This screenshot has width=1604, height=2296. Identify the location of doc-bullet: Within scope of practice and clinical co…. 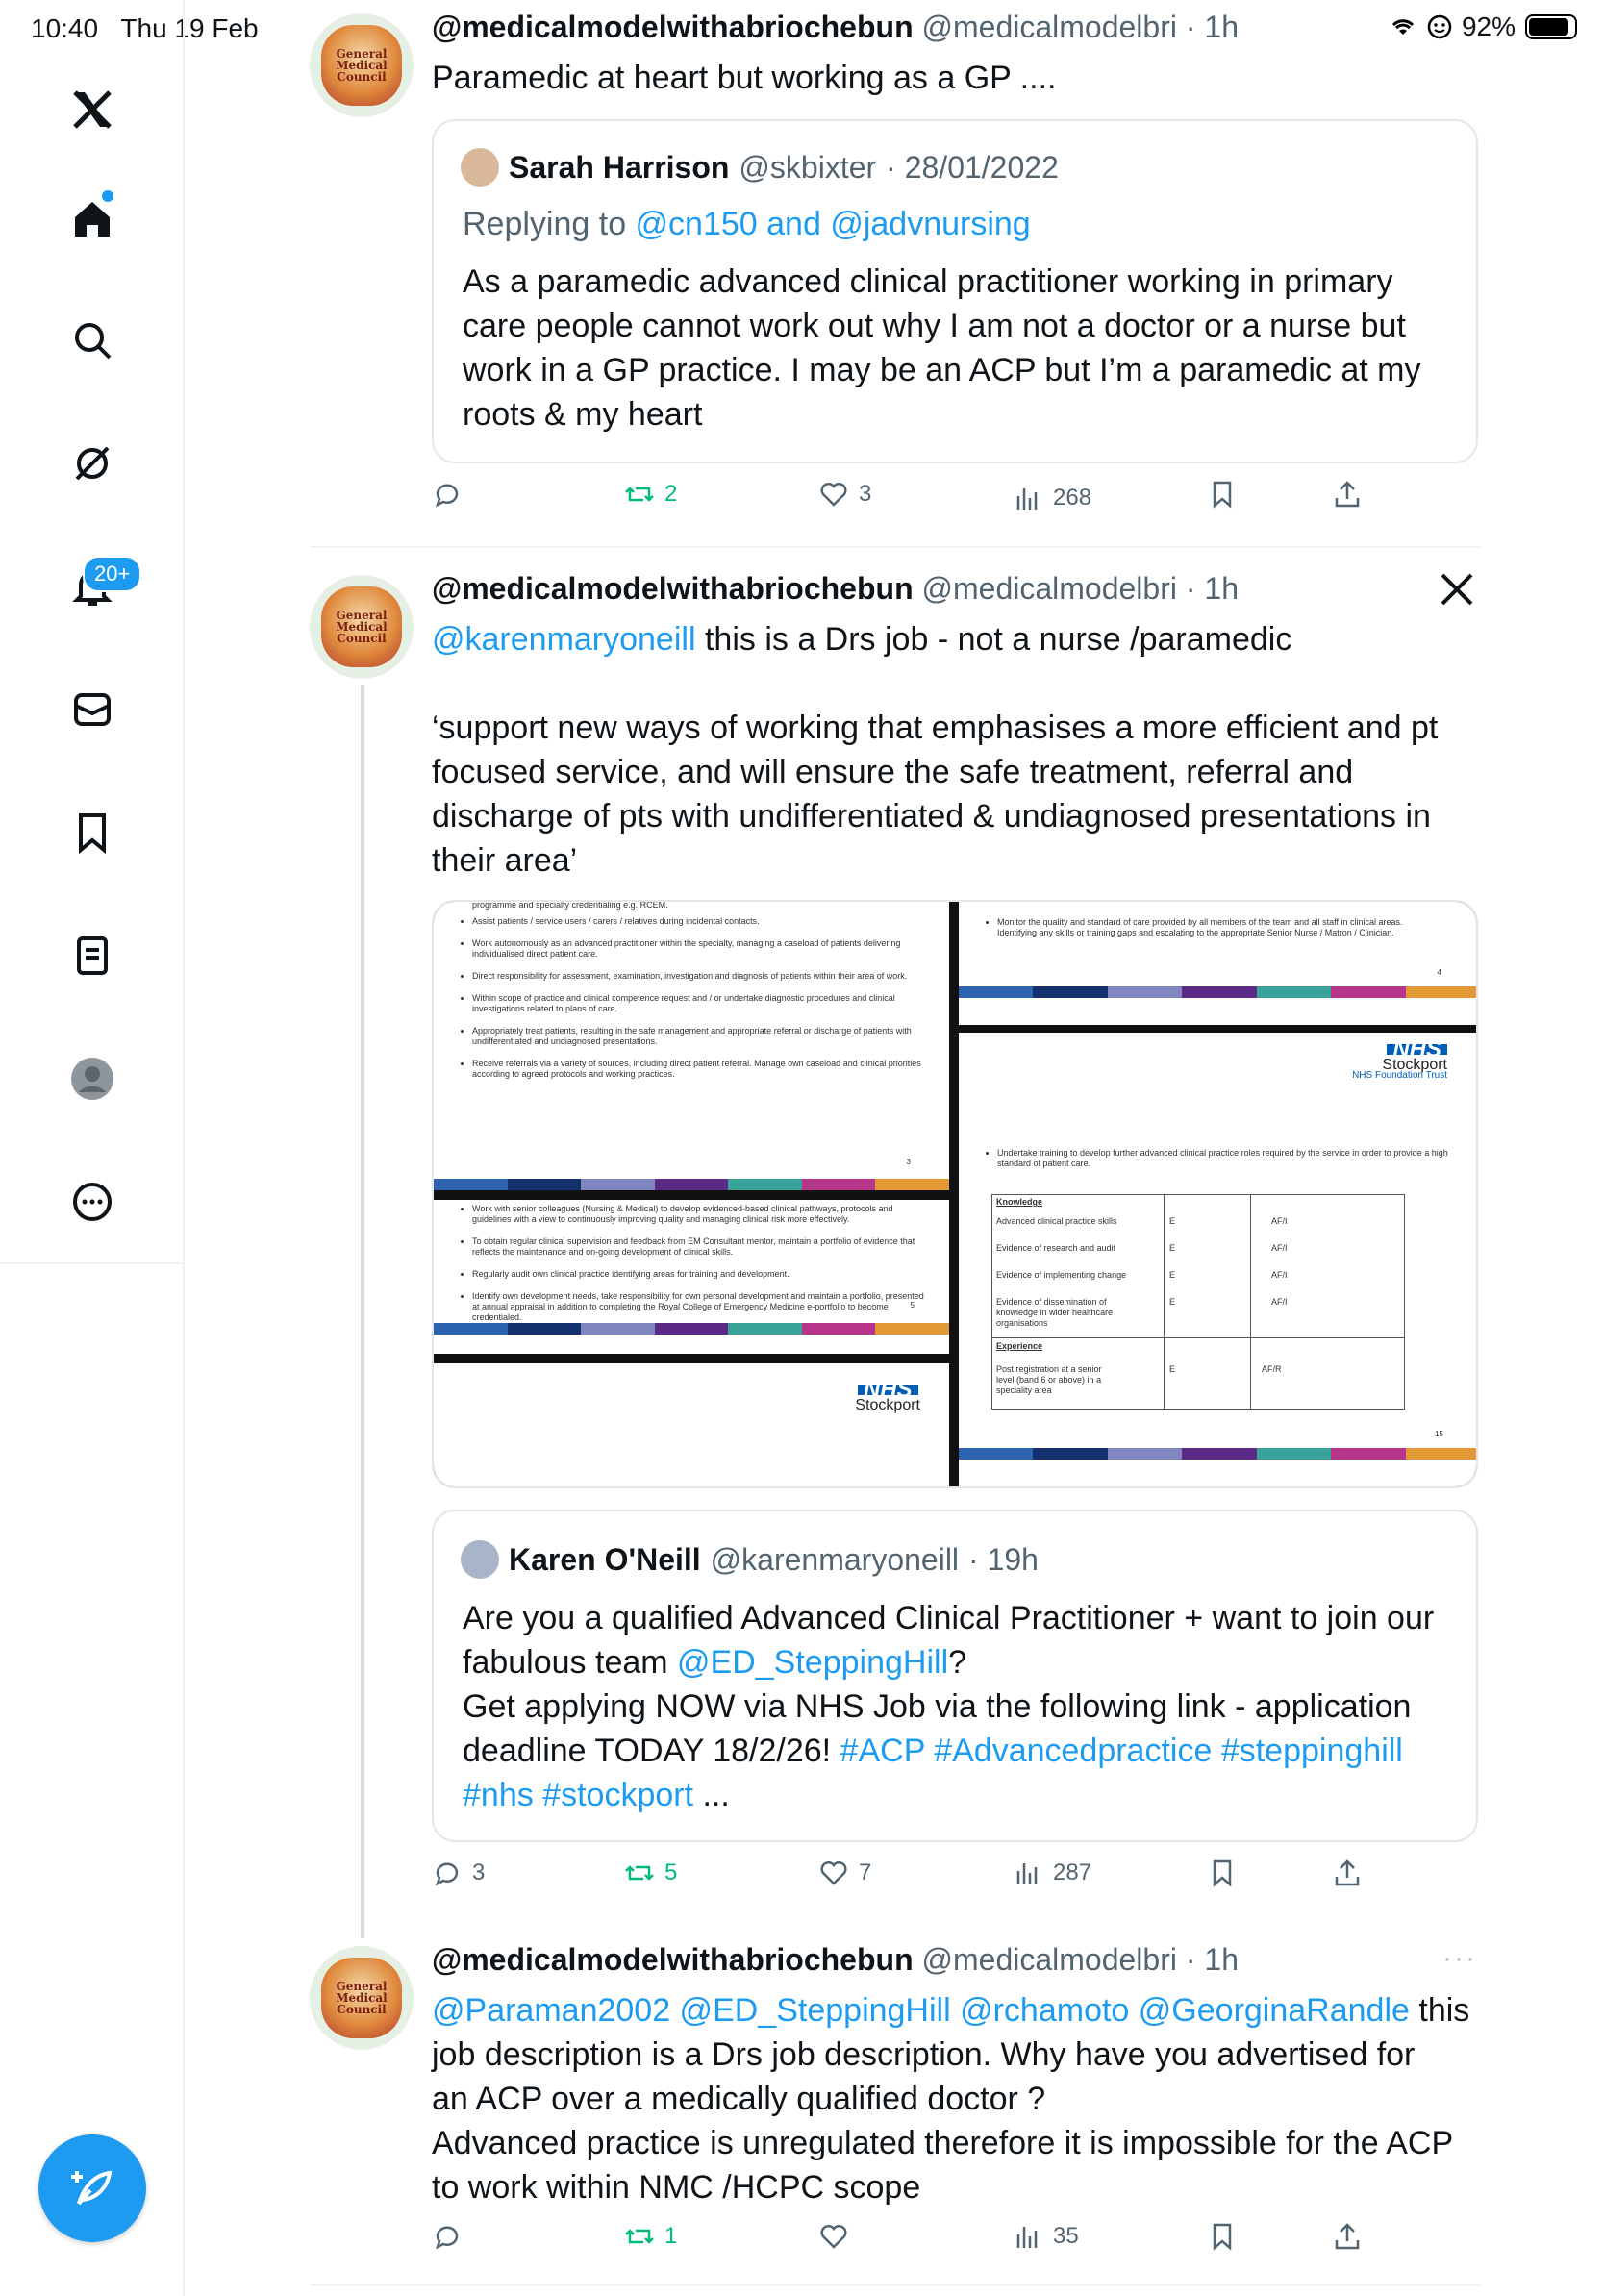
(701, 1003).